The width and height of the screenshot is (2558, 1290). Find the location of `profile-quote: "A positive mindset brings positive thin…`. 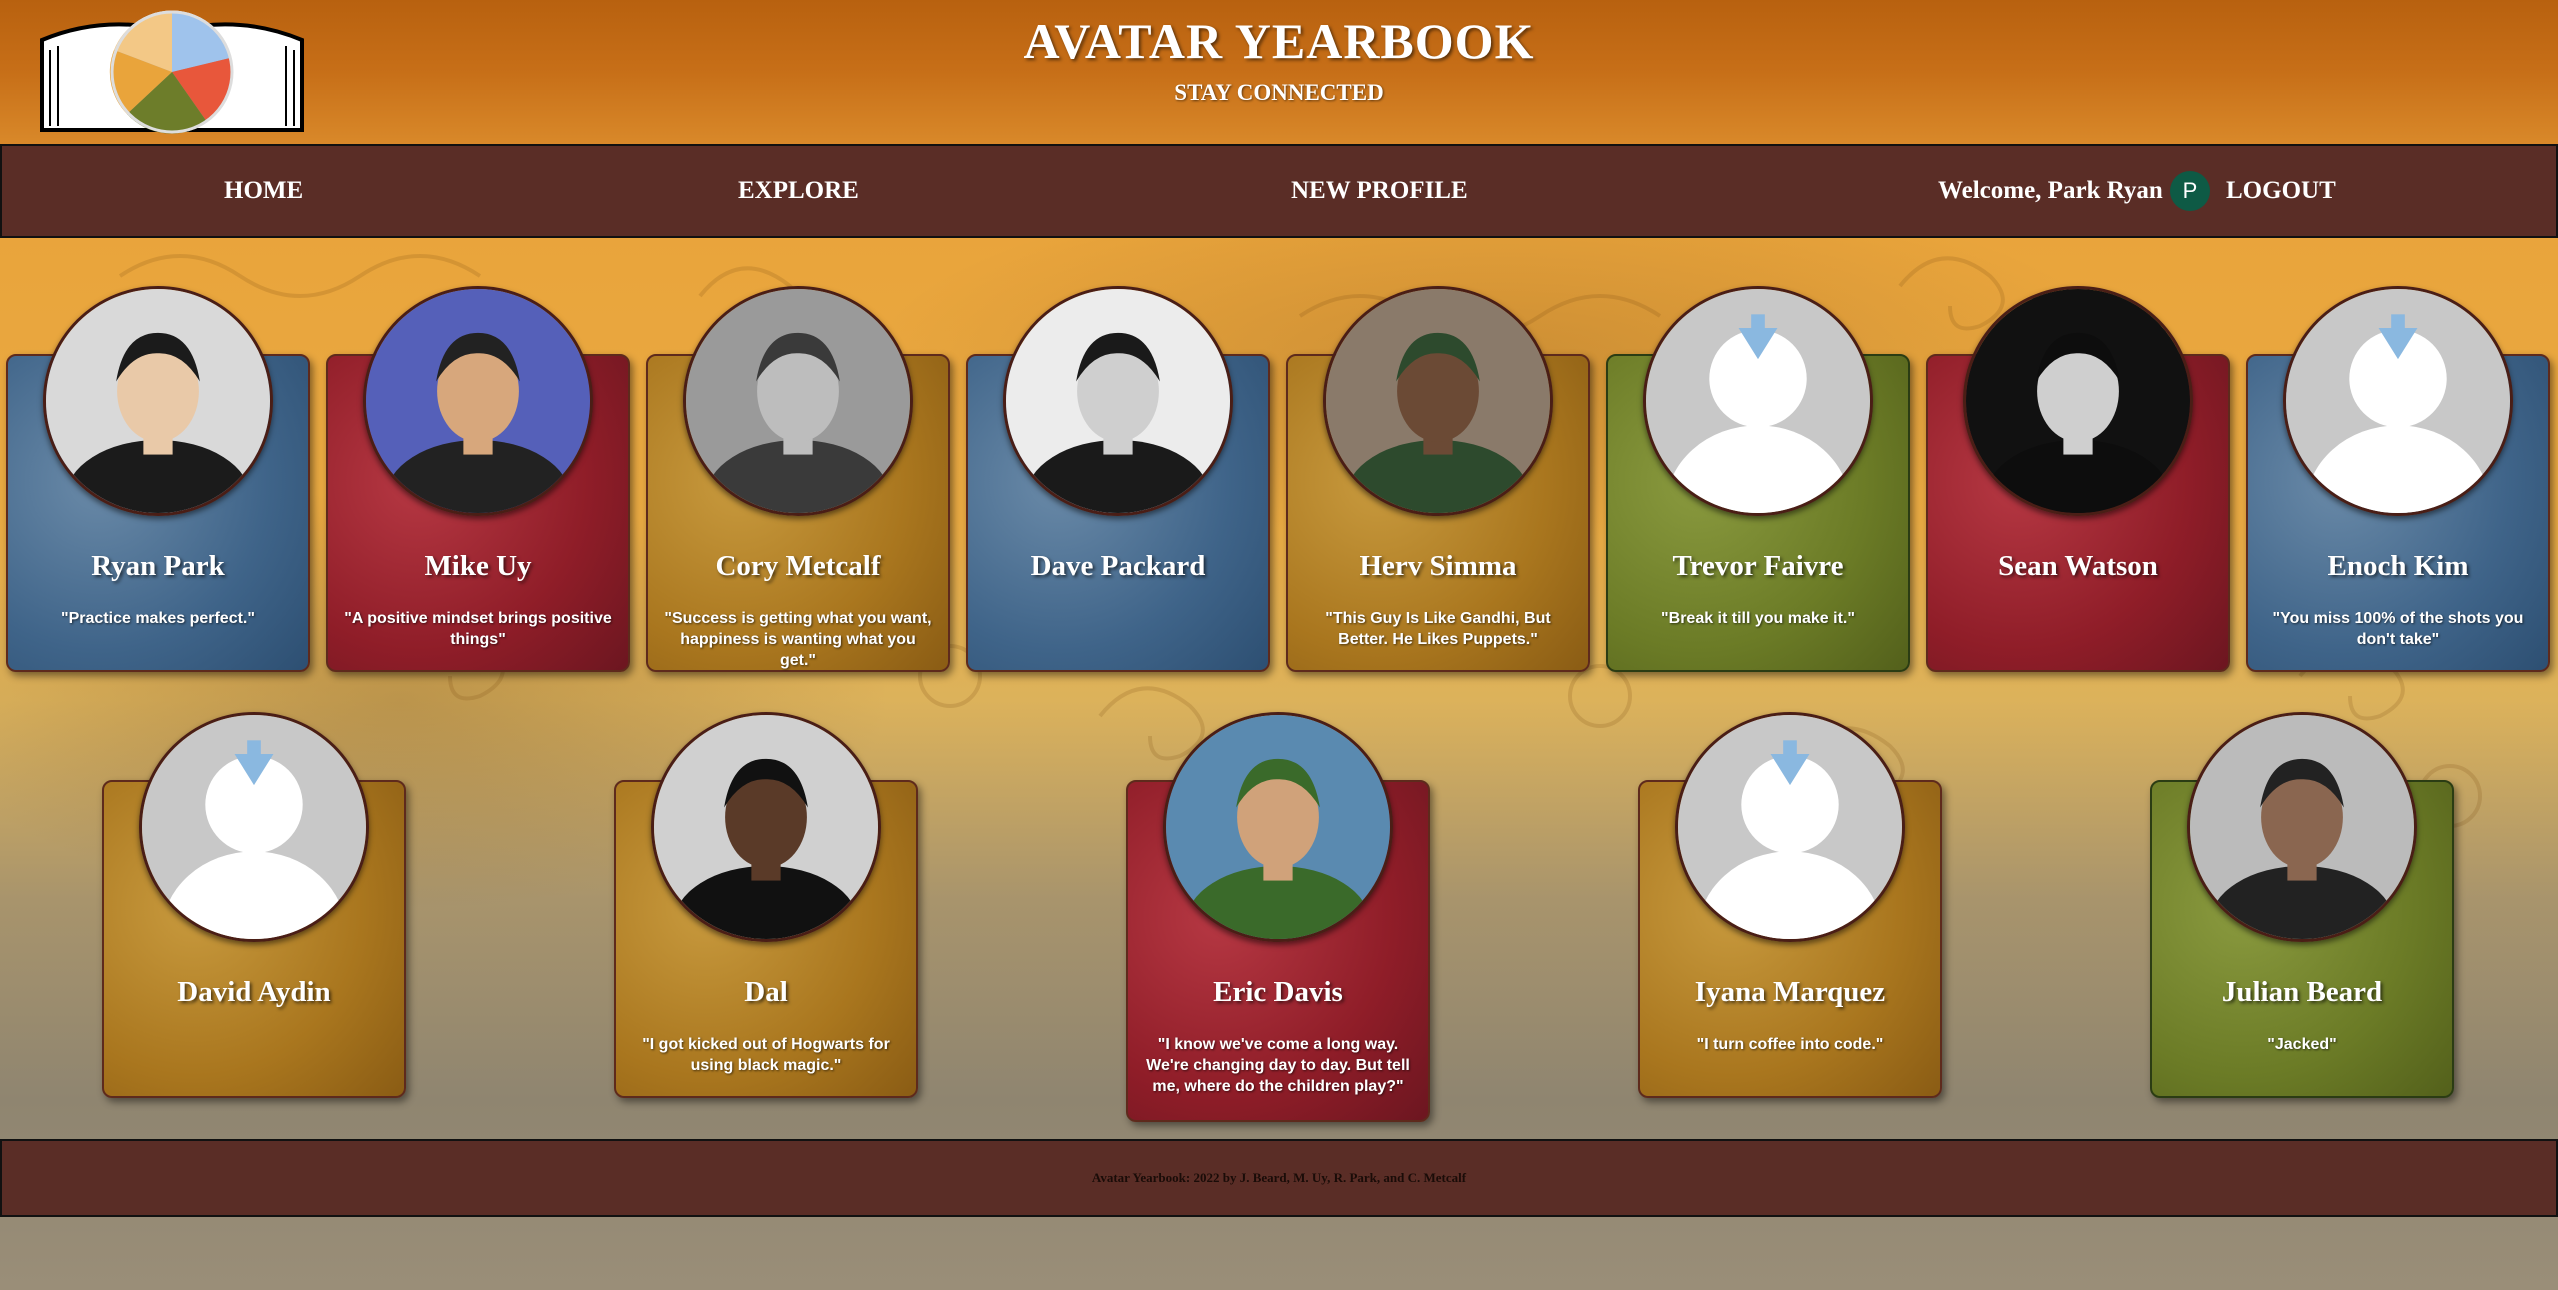

profile-quote: "A positive mindset brings positive thin… is located at coordinates (478, 629).